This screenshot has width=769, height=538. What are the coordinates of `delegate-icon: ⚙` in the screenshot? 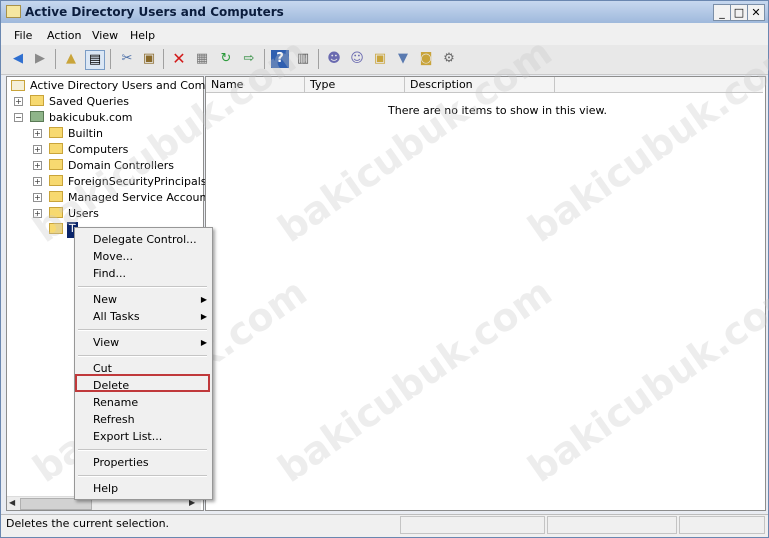 It's located at (449, 59).